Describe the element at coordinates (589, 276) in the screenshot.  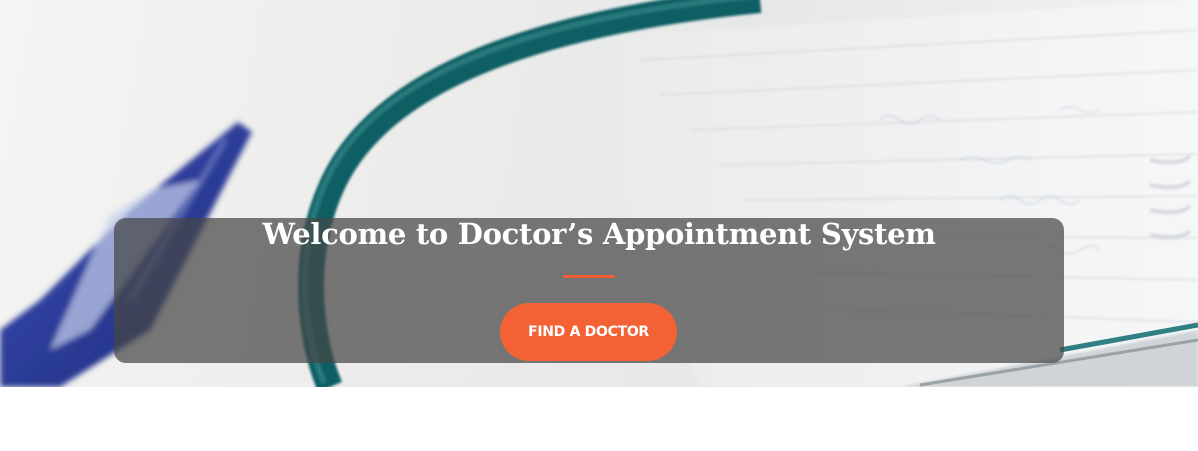
I see `title-divider` at that location.